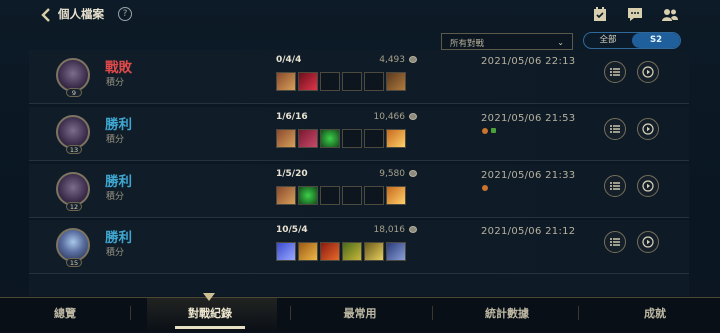 This screenshot has width=720, height=333. Describe the element at coordinates (507, 313) in the screenshot. I see `tab-statistics: 統計數據` at that location.